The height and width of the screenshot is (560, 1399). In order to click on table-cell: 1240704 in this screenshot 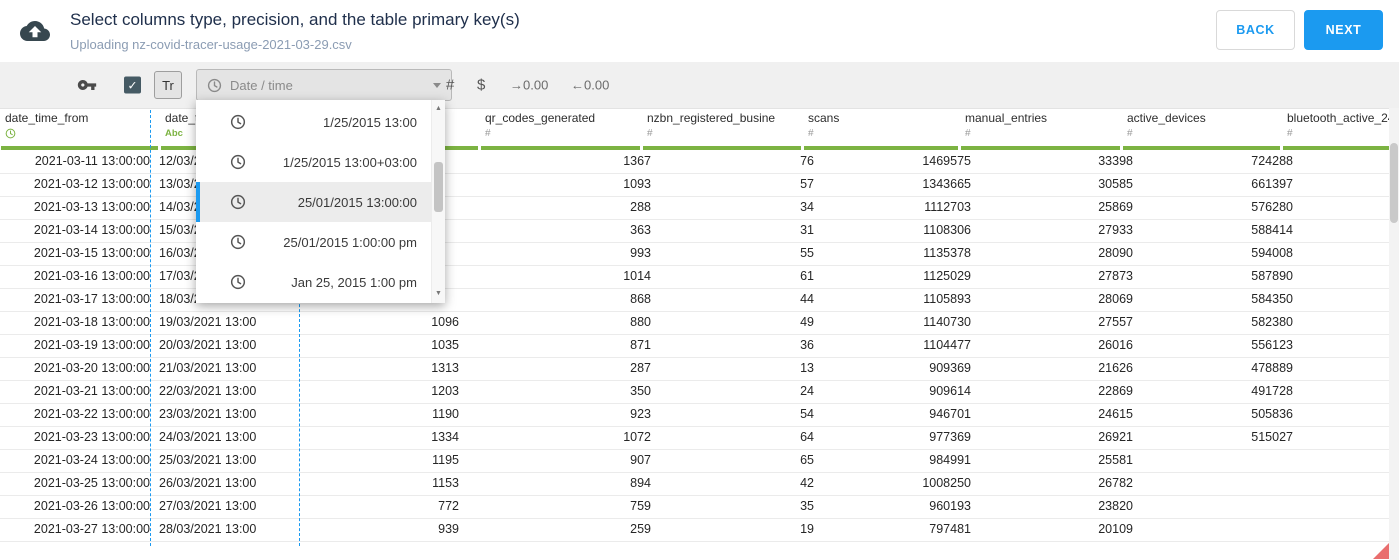, I will do `click(1351, 254)`.